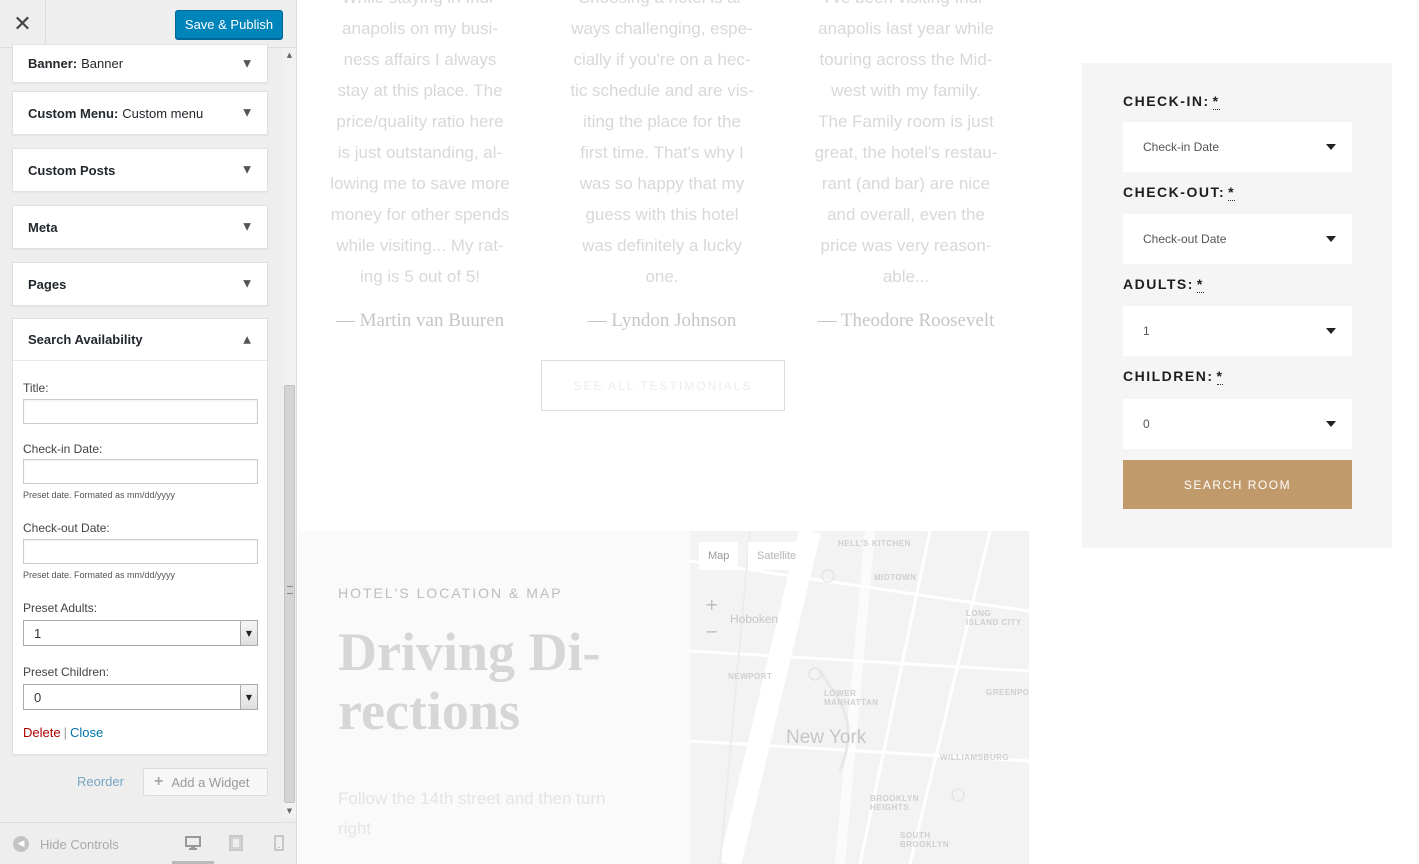  Describe the element at coordinates (229, 24) in the screenshot. I see `save-publish-button: Save & Publish` at that location.